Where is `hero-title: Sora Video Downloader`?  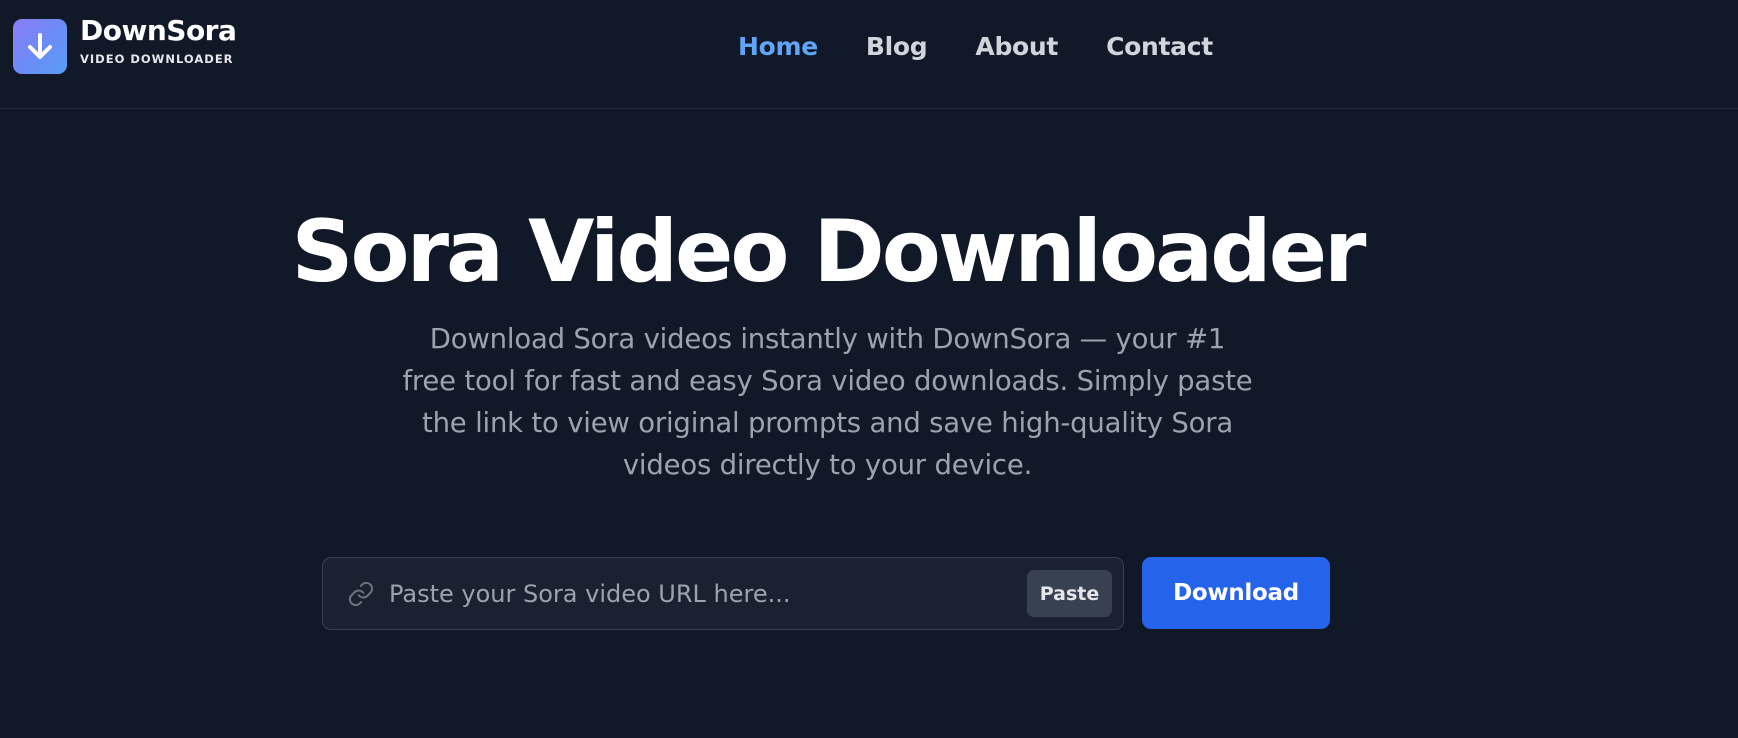
hero-title: Sora Video Downloader is located at coordinates (829, 252).